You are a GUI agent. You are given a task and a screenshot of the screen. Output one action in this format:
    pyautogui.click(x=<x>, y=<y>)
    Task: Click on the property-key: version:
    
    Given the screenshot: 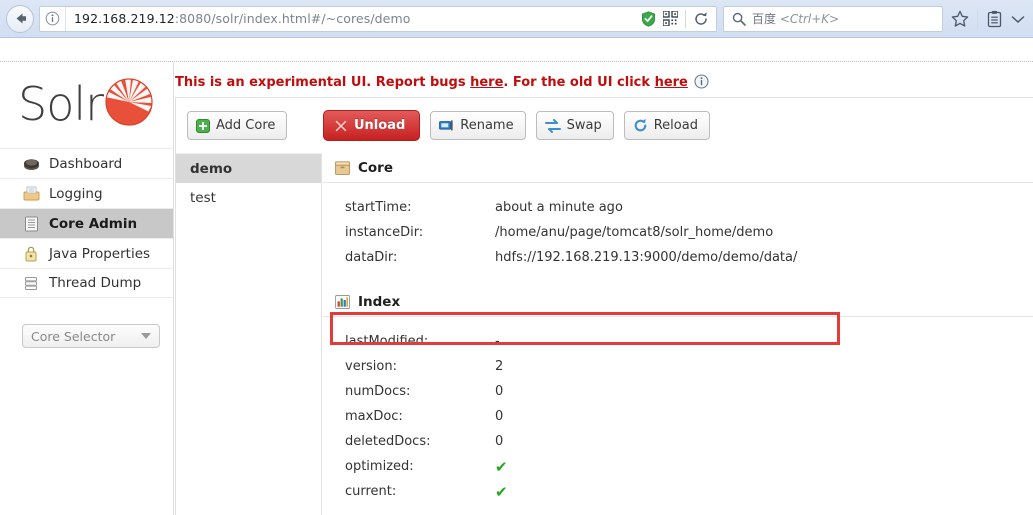 What is the action you would take?
    pyautogui.click(x=371, y=366)
    